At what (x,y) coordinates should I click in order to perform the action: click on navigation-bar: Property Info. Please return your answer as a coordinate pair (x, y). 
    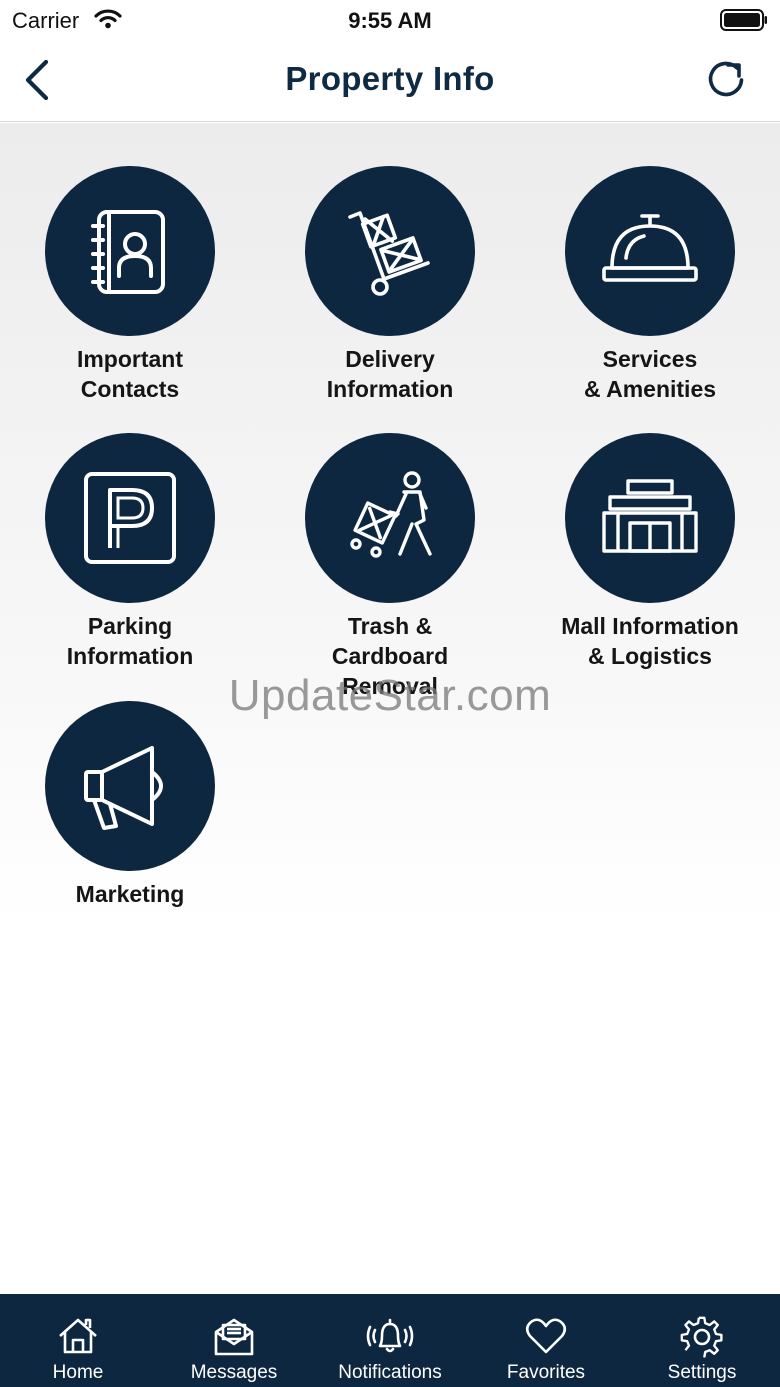
    Looking at the image, I should click on (390, 81).